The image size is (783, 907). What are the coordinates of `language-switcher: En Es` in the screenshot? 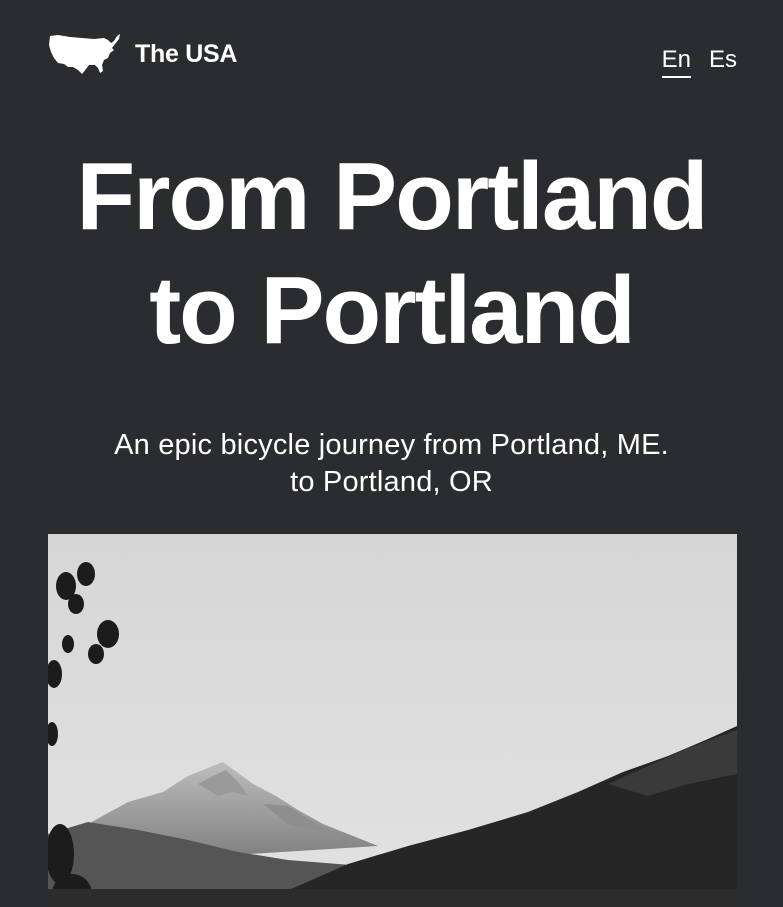 It's located at (699, 61).